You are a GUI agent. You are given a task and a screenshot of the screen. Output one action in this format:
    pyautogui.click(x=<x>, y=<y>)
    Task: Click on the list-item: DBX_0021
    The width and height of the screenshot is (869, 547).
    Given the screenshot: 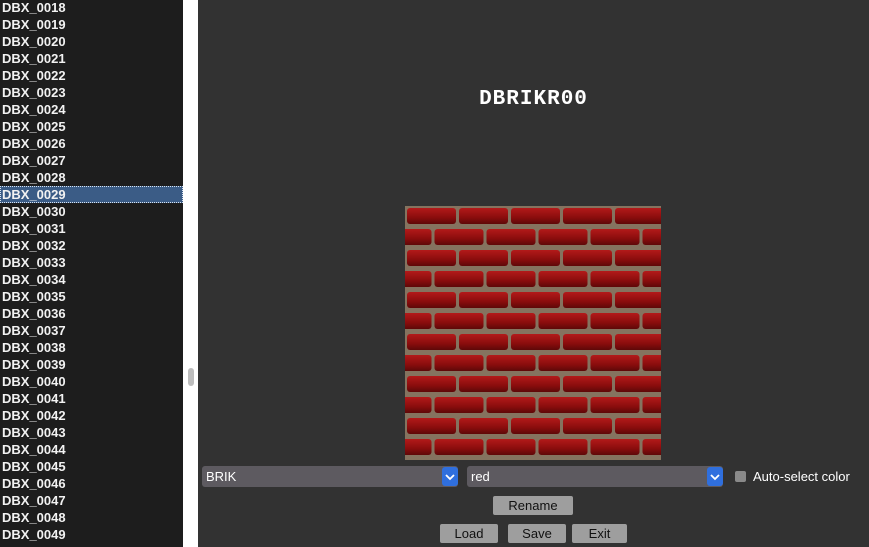 What is the action you would take?
    pyautogui.click(x=91, y=58)
    